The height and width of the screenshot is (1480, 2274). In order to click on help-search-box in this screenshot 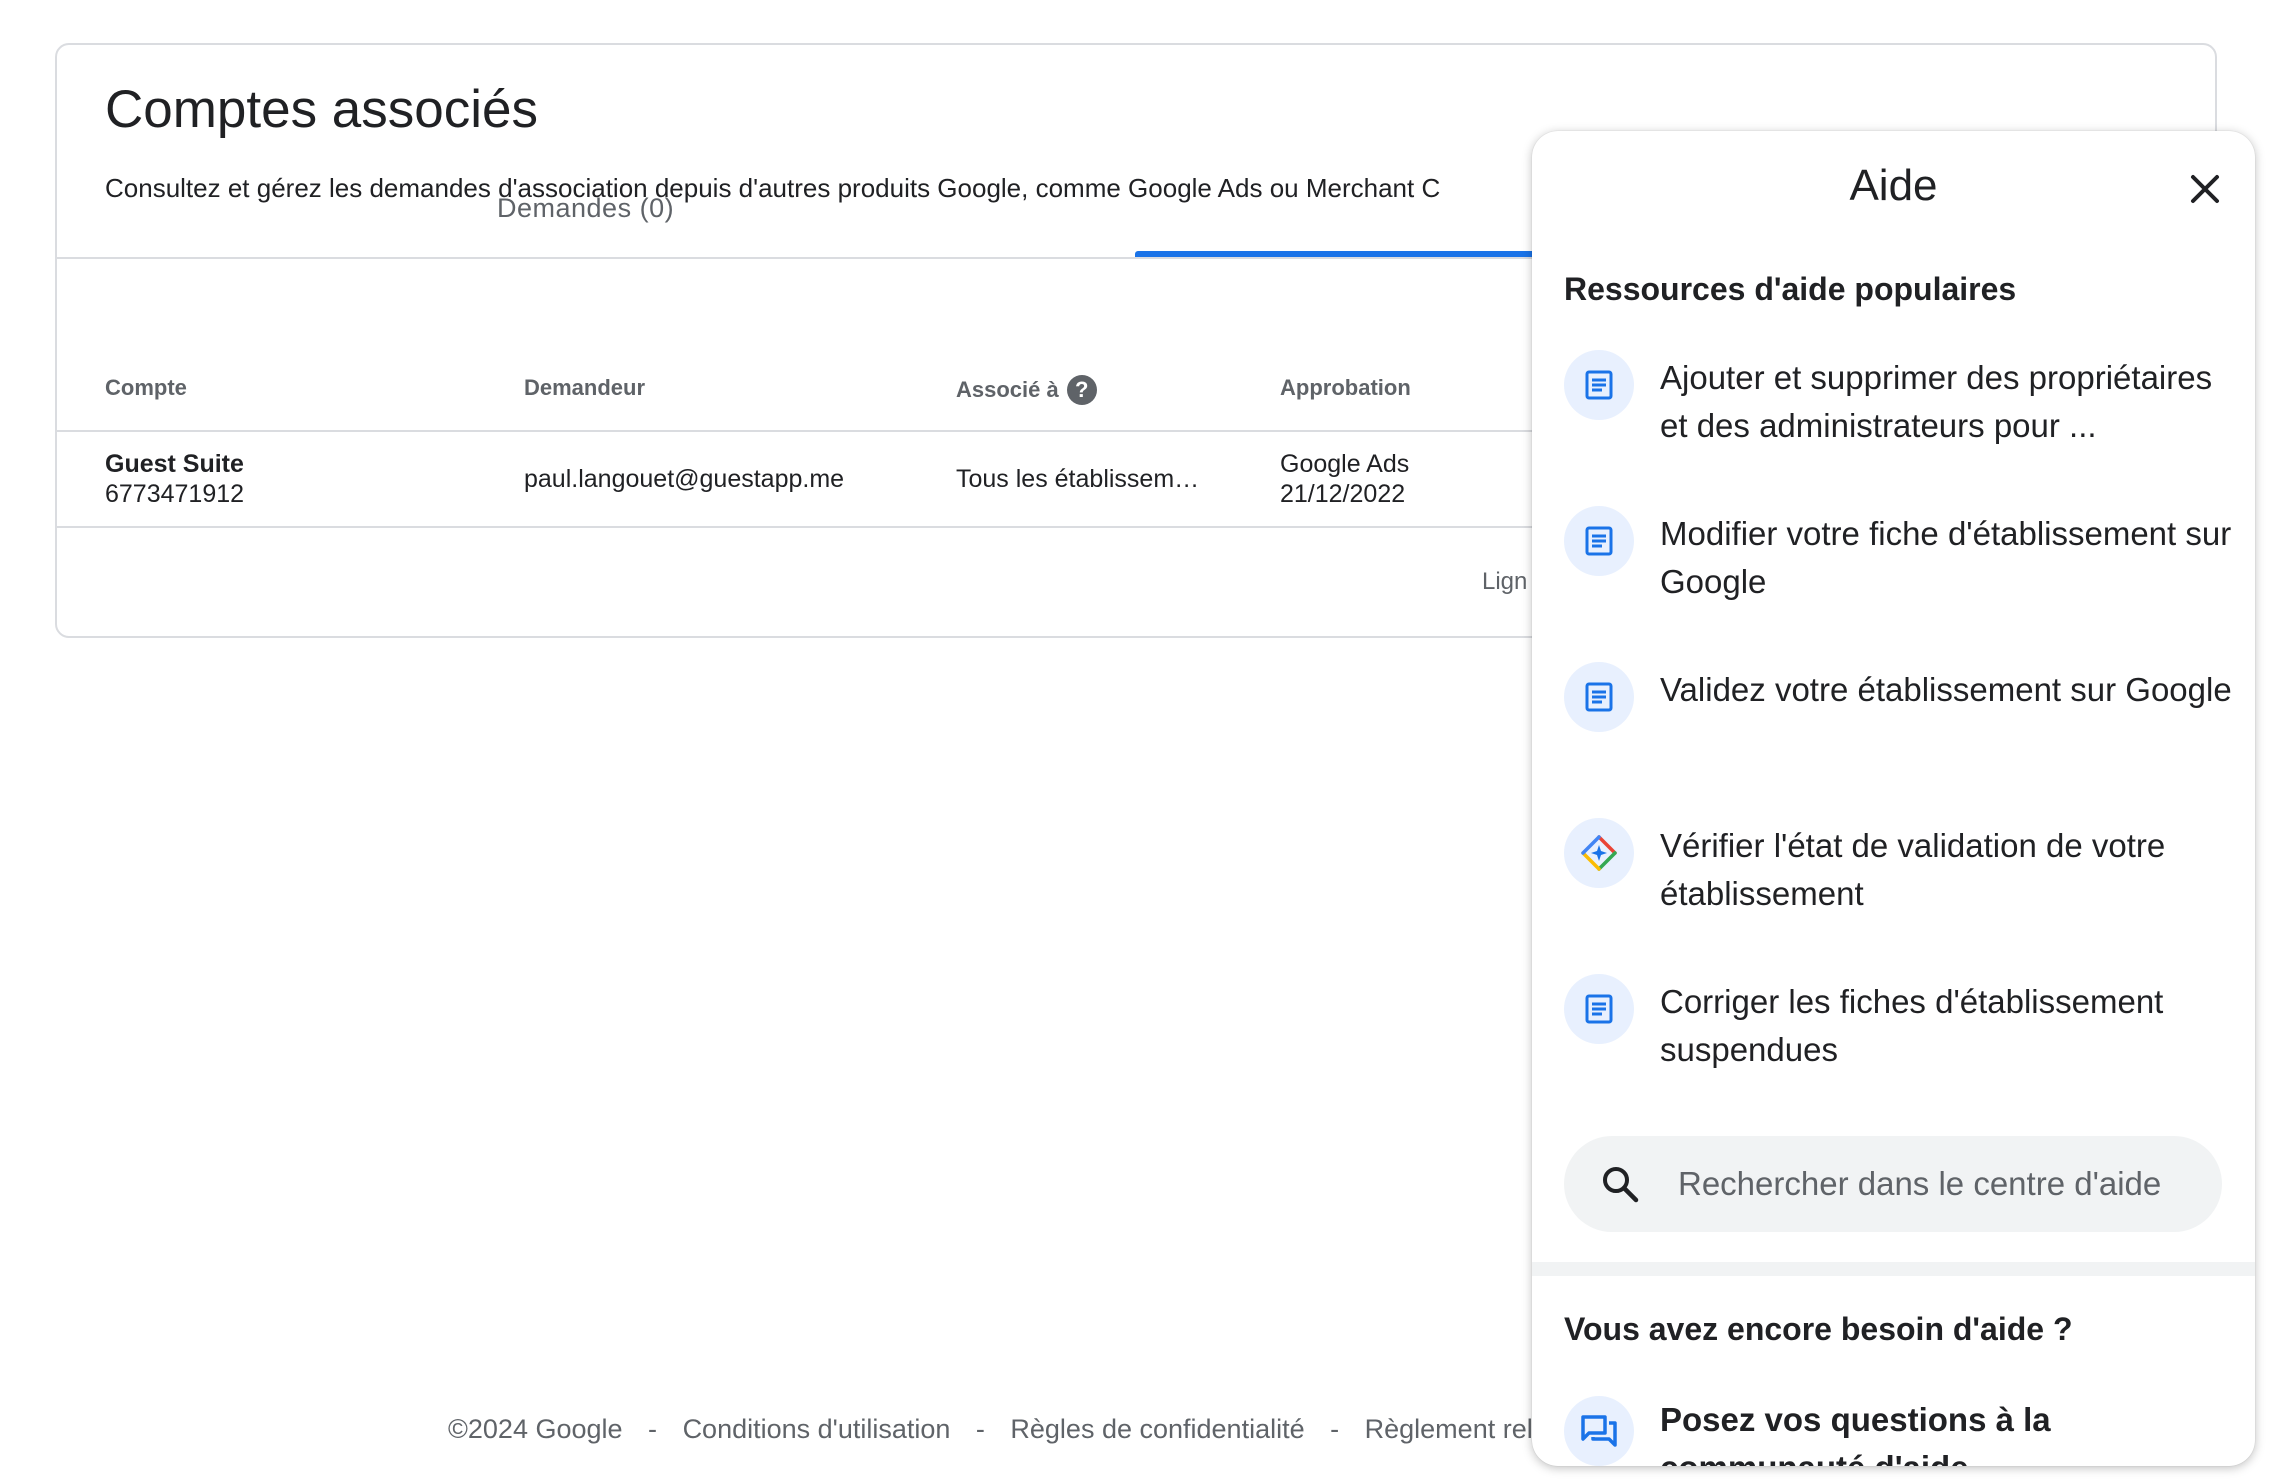, I will do `click(1893, 1184)`.